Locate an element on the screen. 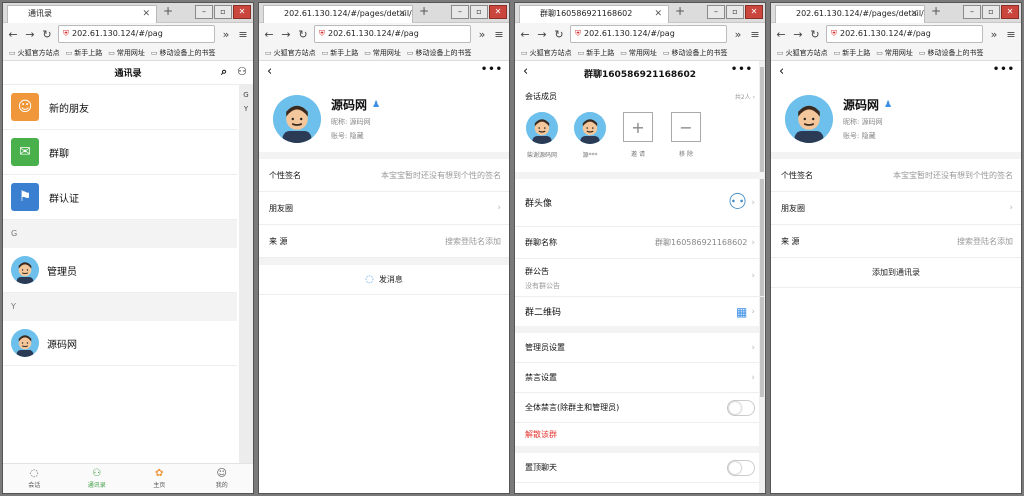  members-count: 共2人 › is located at coordinates (745, 96).